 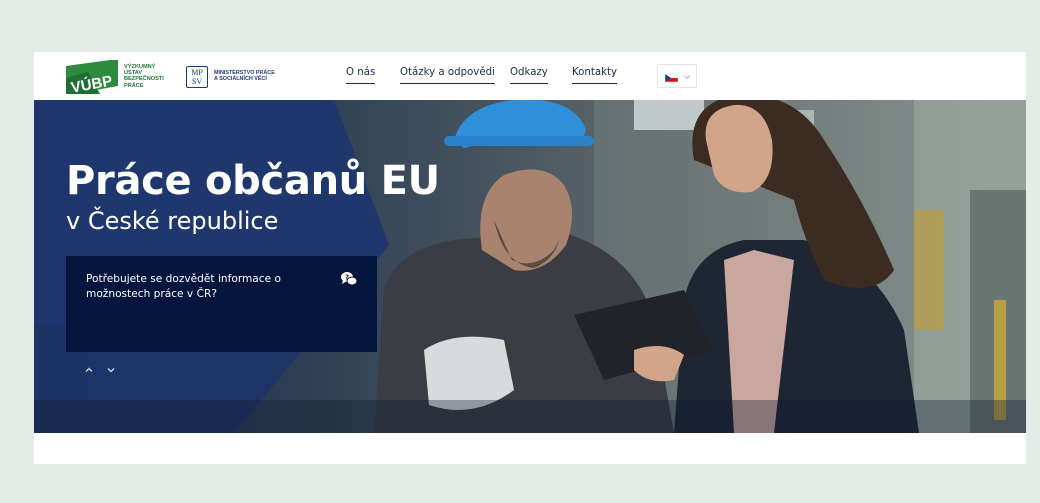 I want to click on czech-flag-icon, so click(x=671, y=78).